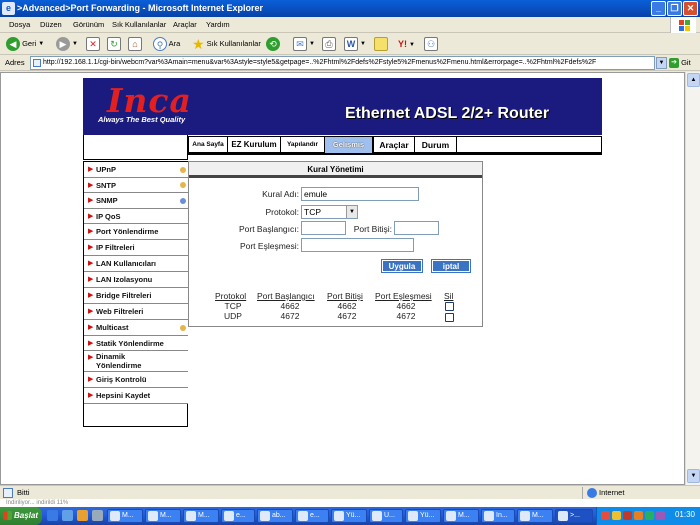 Image resolution: width=700 pixels, height=525 pixels. I want to click on stop-button: ✕, so click(93, 44).